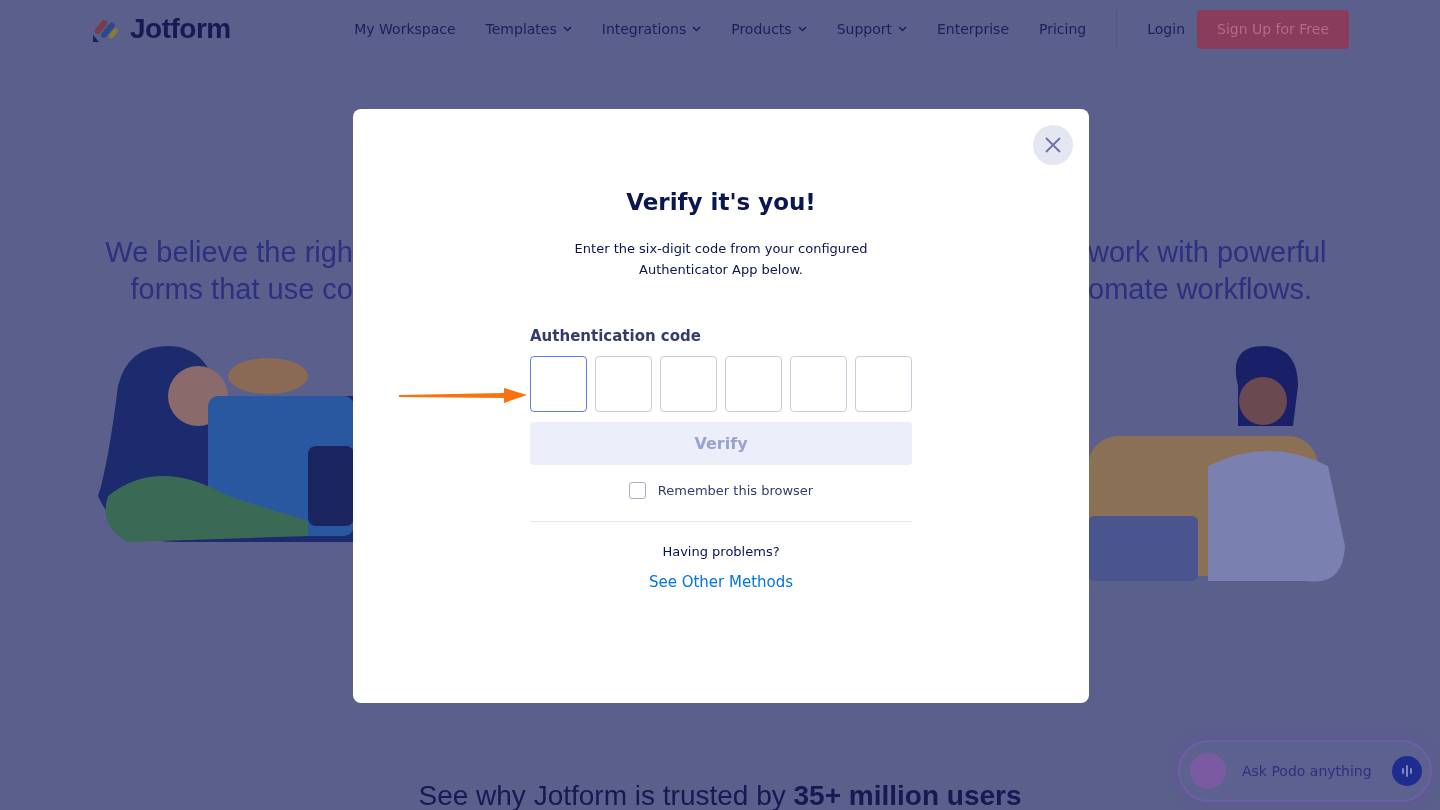 This screenshot has width=1440, height=810. What do you see at coordinates (405, 29) in the screenshot?
I see `nav-link: My Workspace` at bounding box center [405, 29].